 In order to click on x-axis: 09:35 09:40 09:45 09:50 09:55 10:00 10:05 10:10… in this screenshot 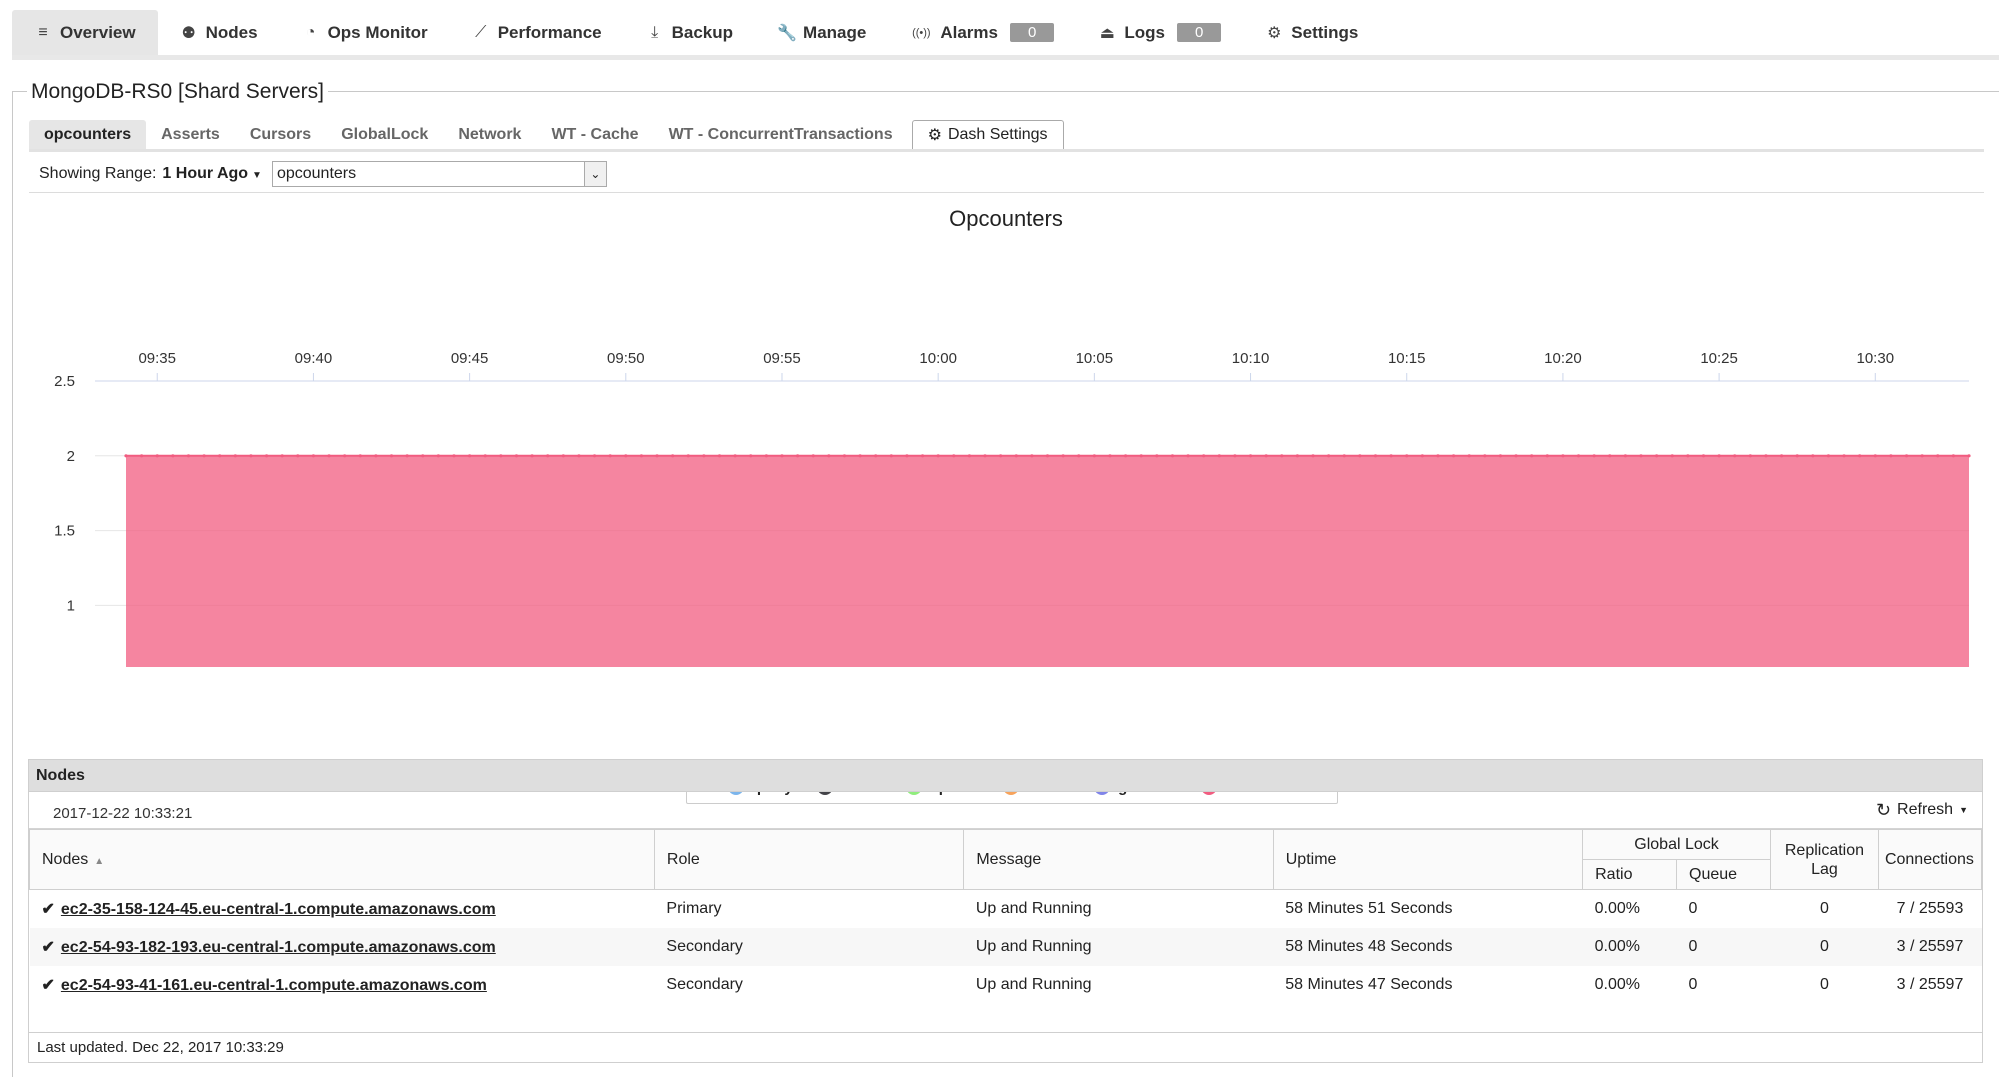, I will do `click(1016, 365)`.